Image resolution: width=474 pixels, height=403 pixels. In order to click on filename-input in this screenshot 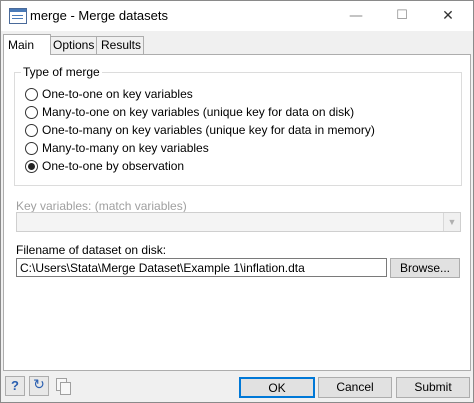, I will do `click(201, 267)`.